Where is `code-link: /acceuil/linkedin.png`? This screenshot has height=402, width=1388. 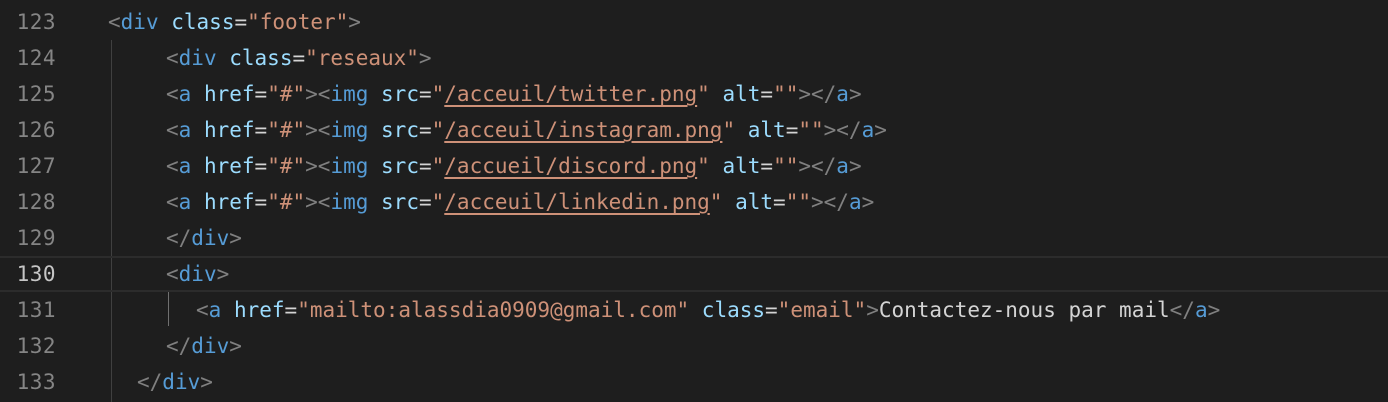 code-link: /acceuil/linkedin.png is located at coordinates (577, 202).